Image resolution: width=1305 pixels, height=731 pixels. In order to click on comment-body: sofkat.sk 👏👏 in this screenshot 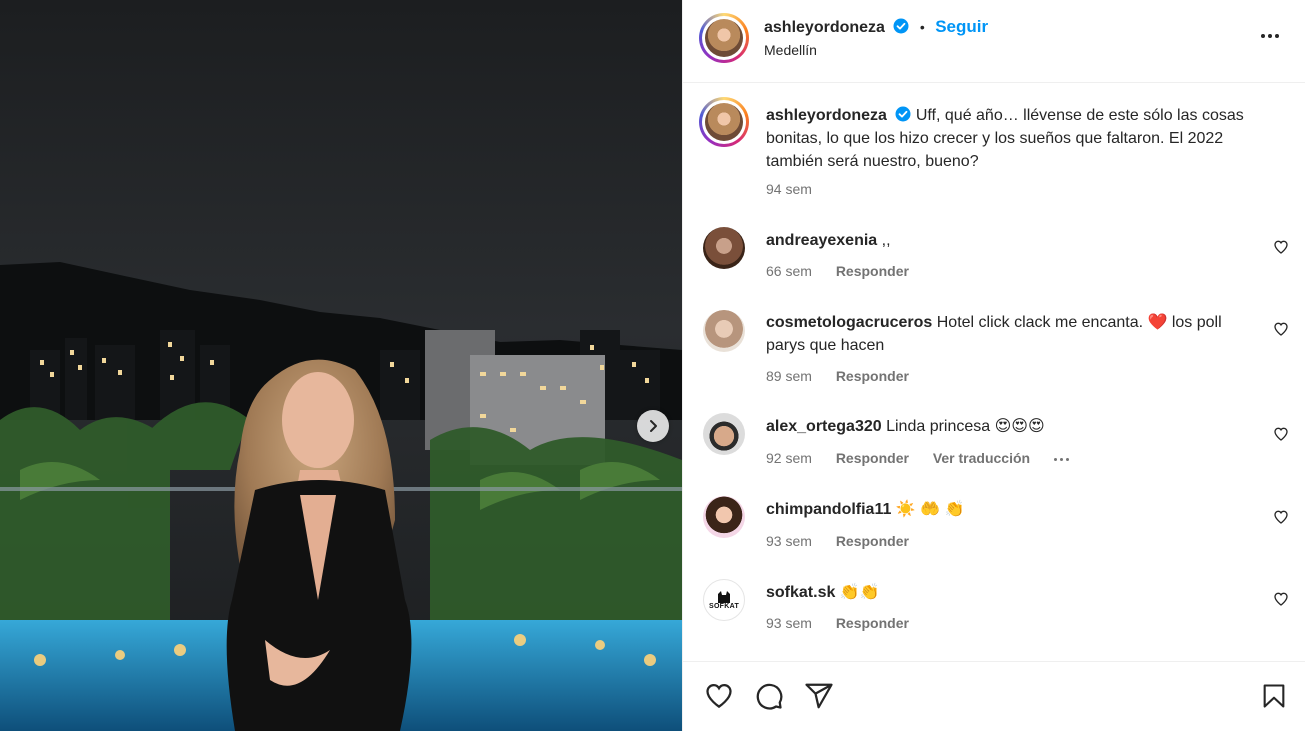, I will do `click(1011, 592)`.